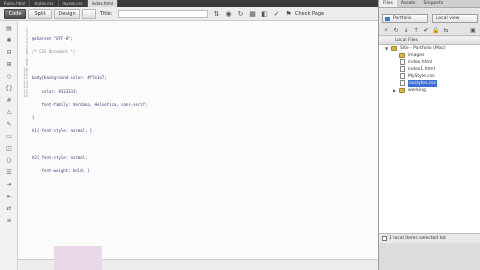 Image resolution: width=480 pixels, height=270 pixels. Describe the element at coordinates (90, 38) in the screenshot. I see `code-line: @charset "UTF-8";` at that location.